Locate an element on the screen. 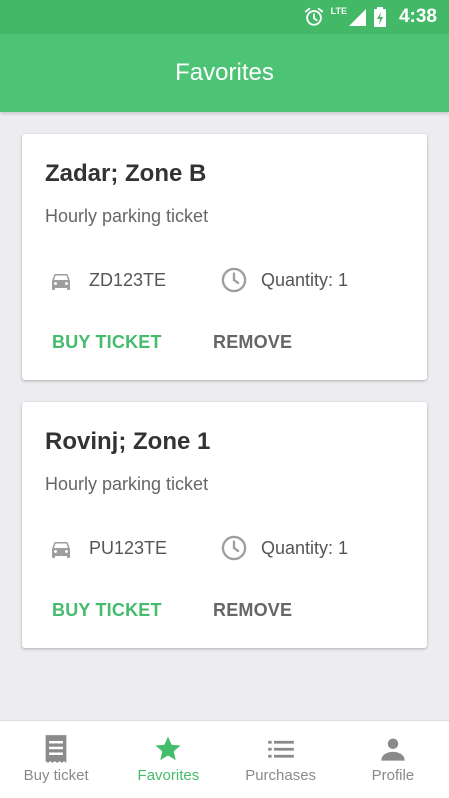  favorite-title: Rovinj; Zone 1 is located at coordinates (128, 441).